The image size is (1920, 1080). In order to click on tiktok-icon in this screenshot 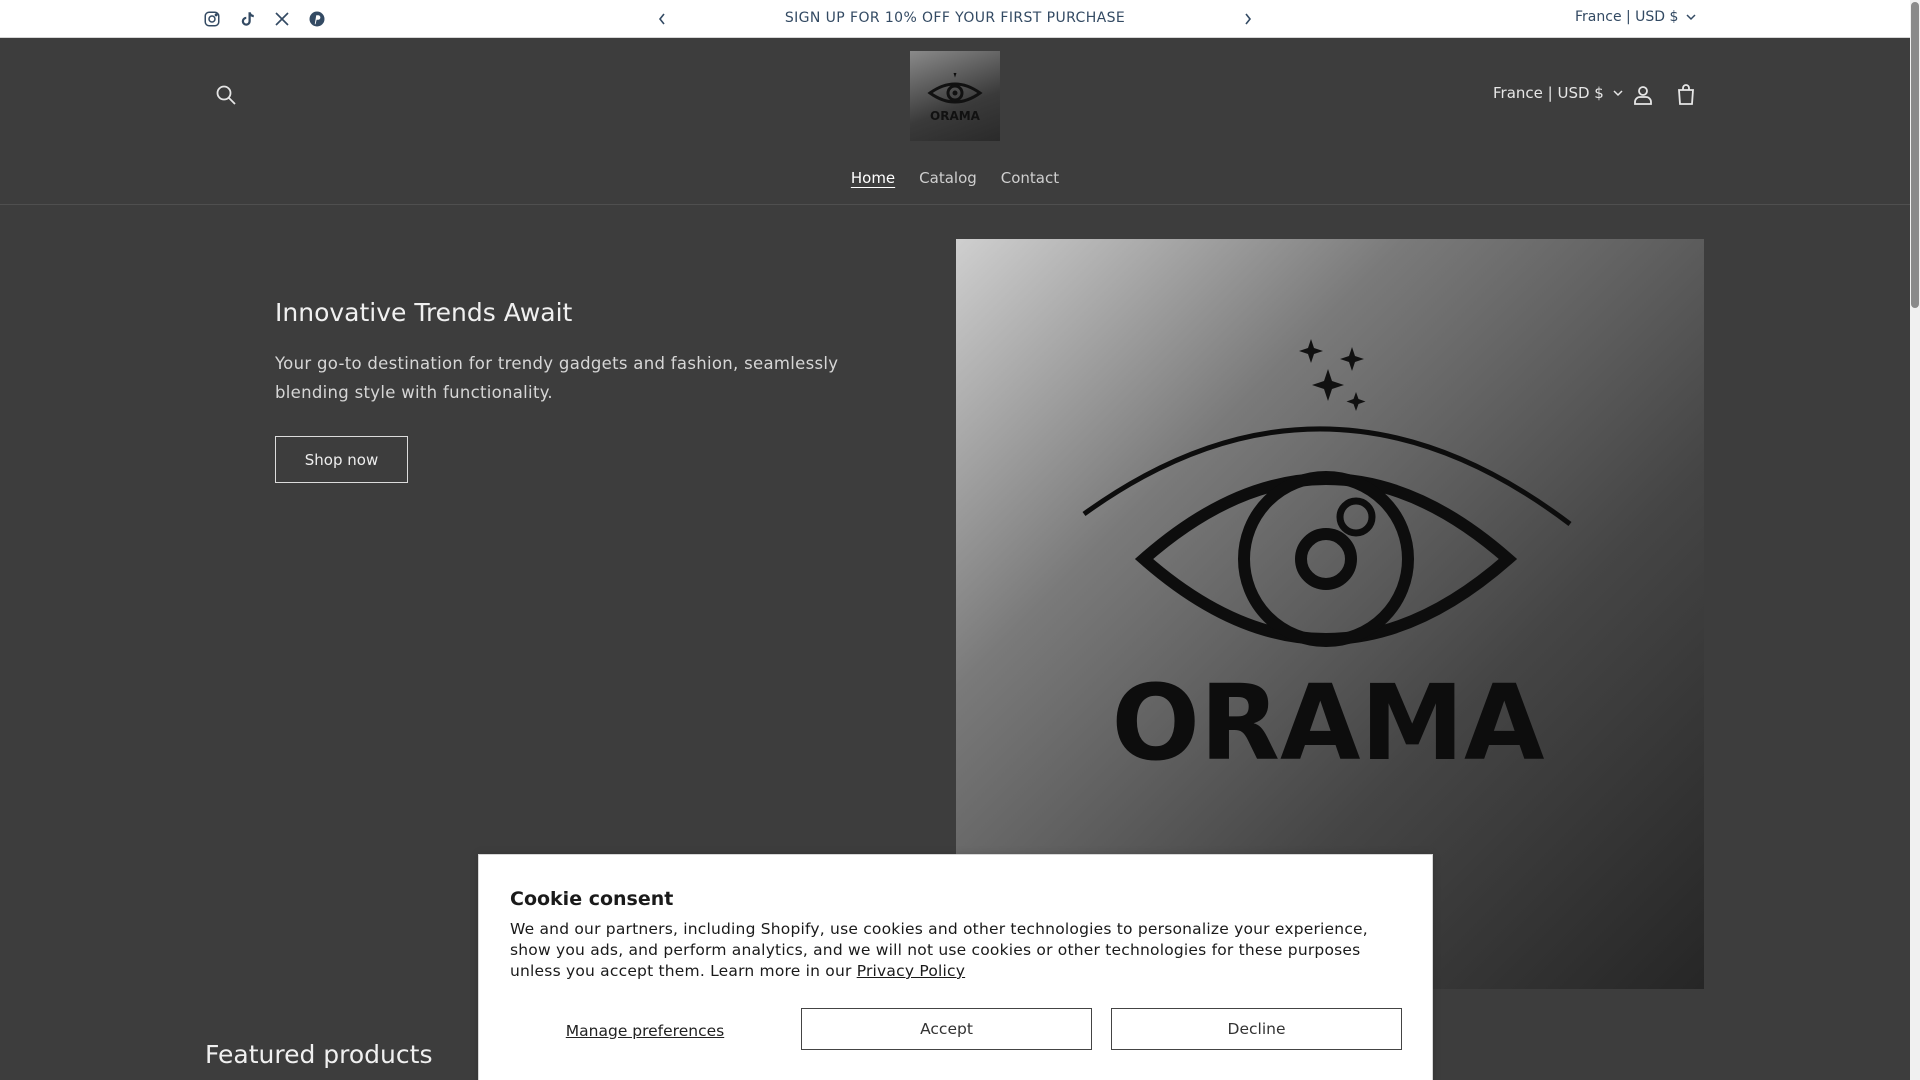, I will do `click(247, 19)`.